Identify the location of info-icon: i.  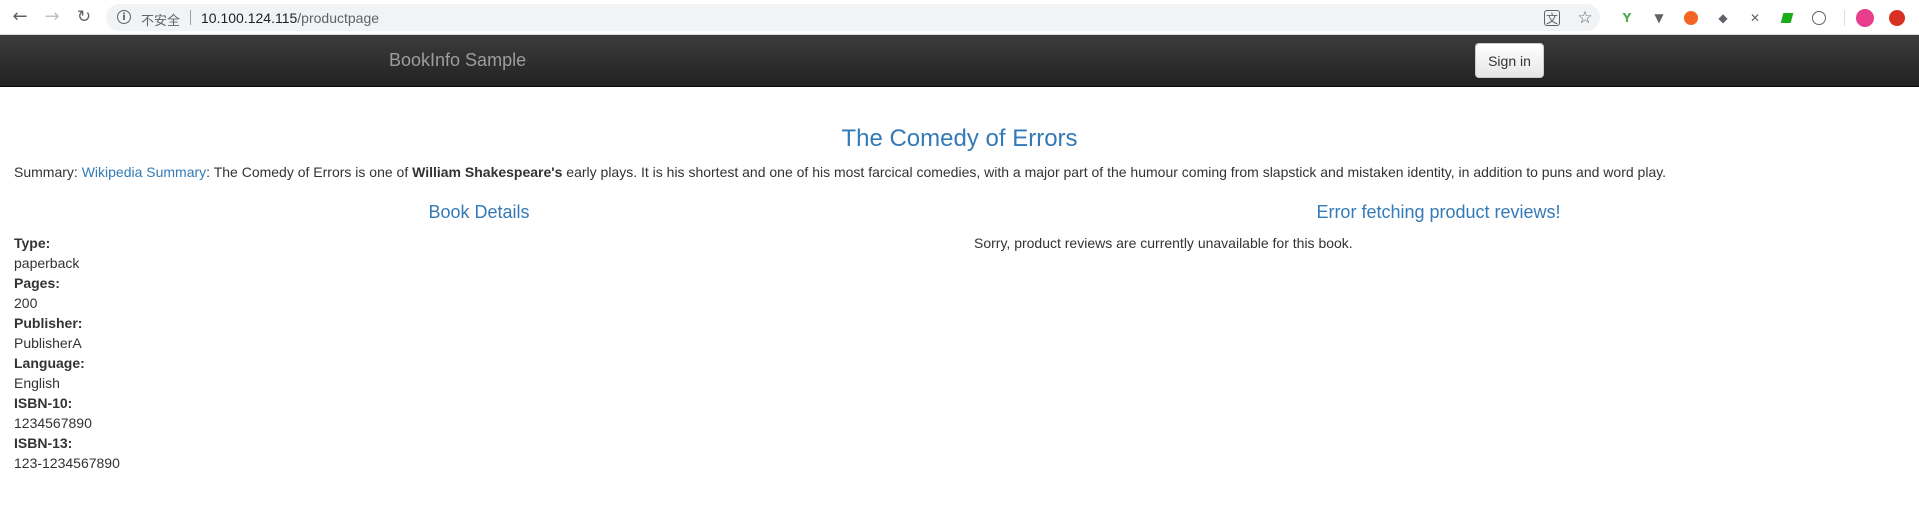
(124, 17).